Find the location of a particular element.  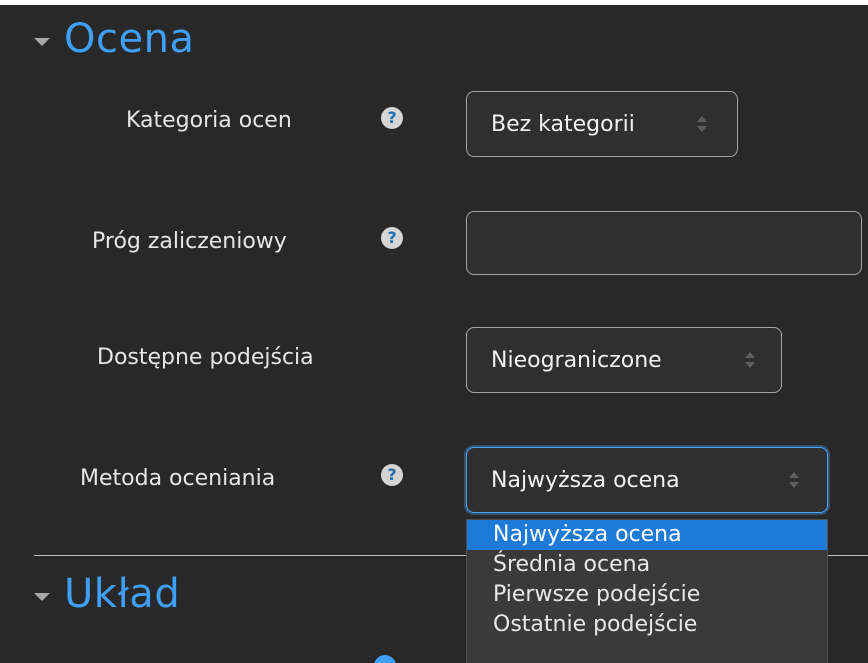

grade-category-label: Kategoria ocen is located at coordinates (209, 120).